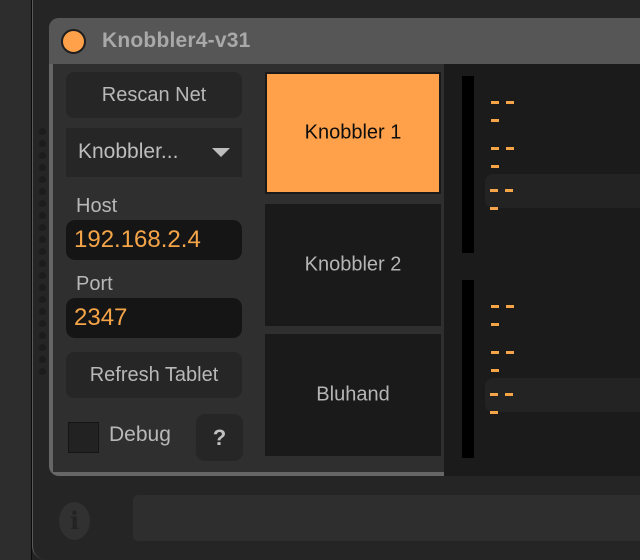 This screenshot has height=560, width=640. Describe the element at coordinates (176, 40) in the screenshot. I see `device-title: Knobbler4-v31` at that location.